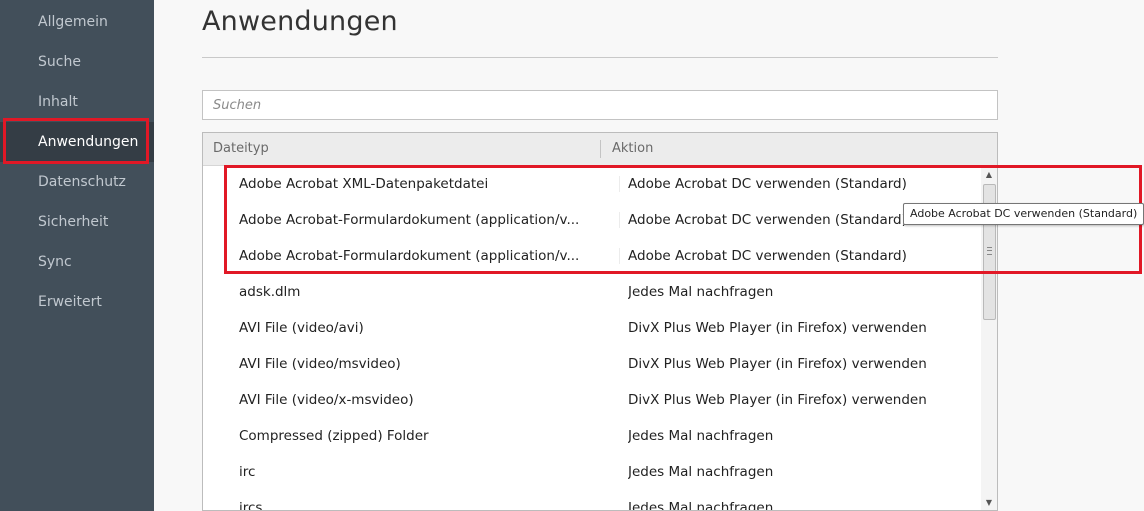 Image resolution: width=1144 pixels, height=511 pixels. Describe the element at coordinates (989, 251) in the screenshot. I see `grip-lines-icon` at that location.